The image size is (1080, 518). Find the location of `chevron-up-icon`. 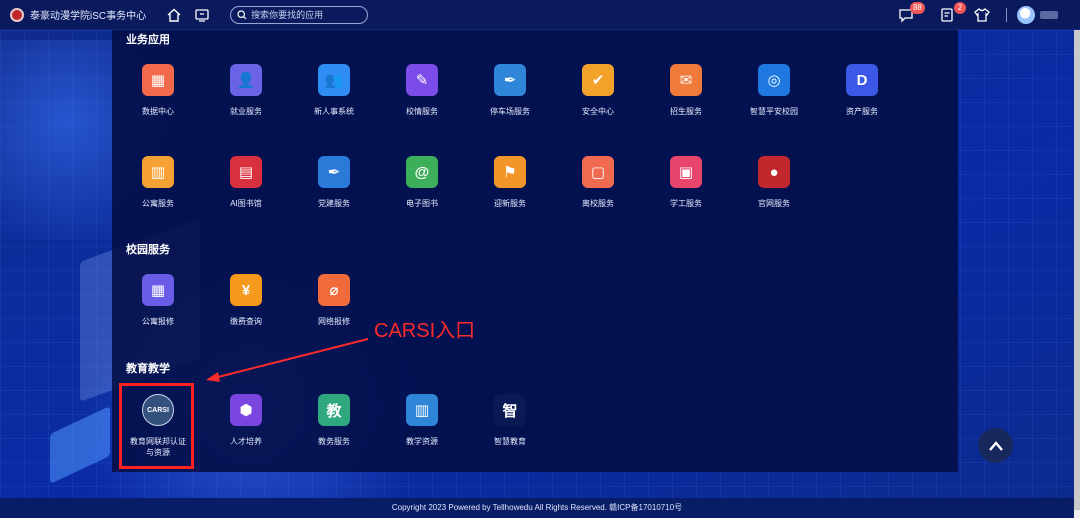

chevron-up-icon is located at coordinates (995, 445).